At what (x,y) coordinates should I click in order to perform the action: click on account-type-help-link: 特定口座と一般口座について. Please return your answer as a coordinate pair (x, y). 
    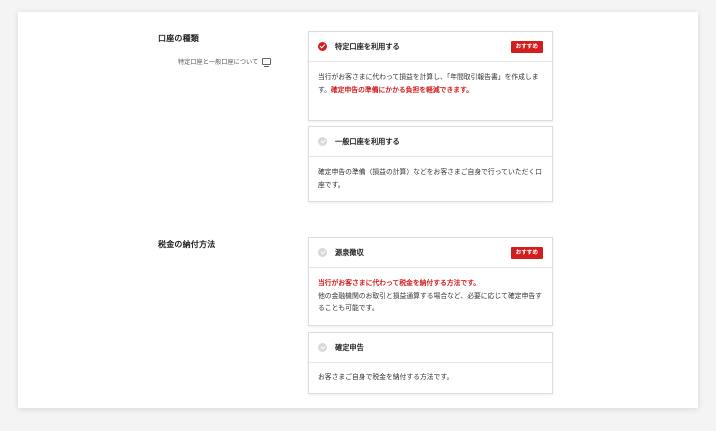
    Looking at the image, I should click on (225, 62).